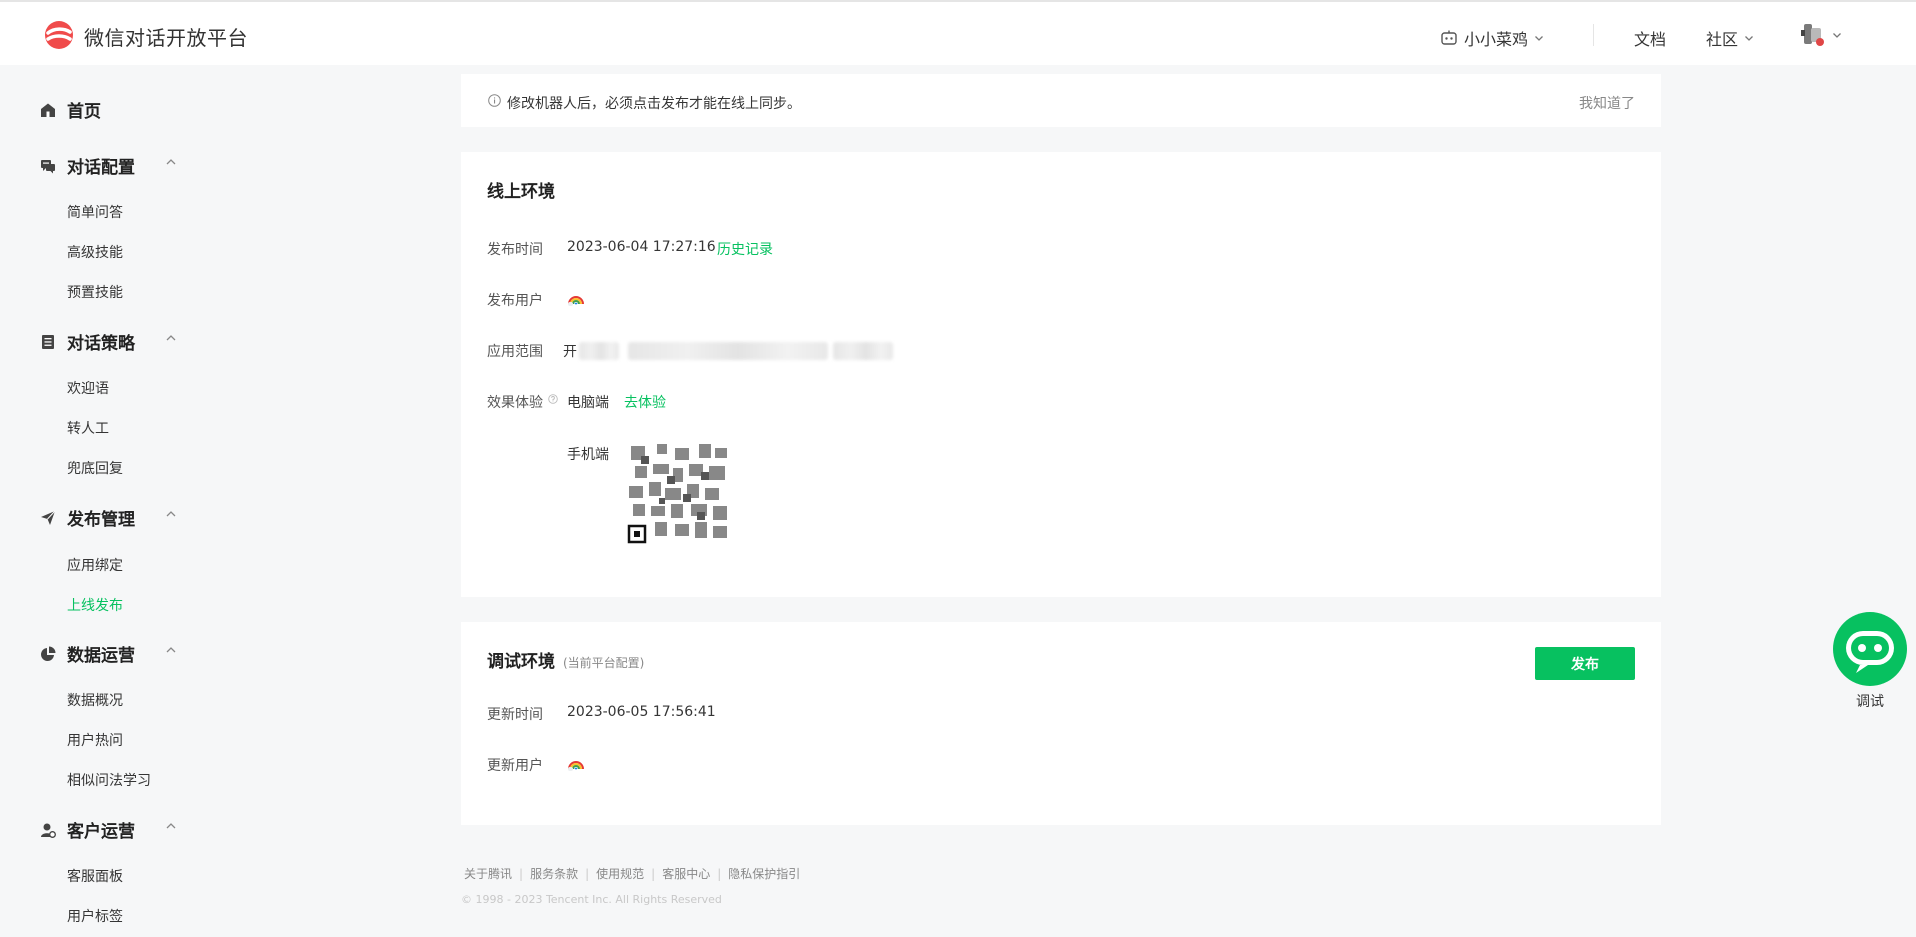 This screenshot has width=1916, height=937. Describe the element at coordinates (1722, 39) in the screenshot. I see `community-label: 社区` at that location.